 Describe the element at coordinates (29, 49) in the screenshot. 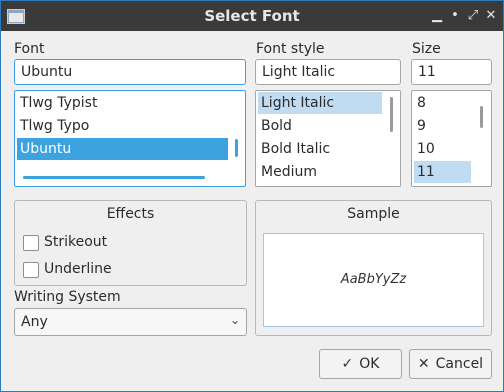

I see `font-label: Font` at that location.